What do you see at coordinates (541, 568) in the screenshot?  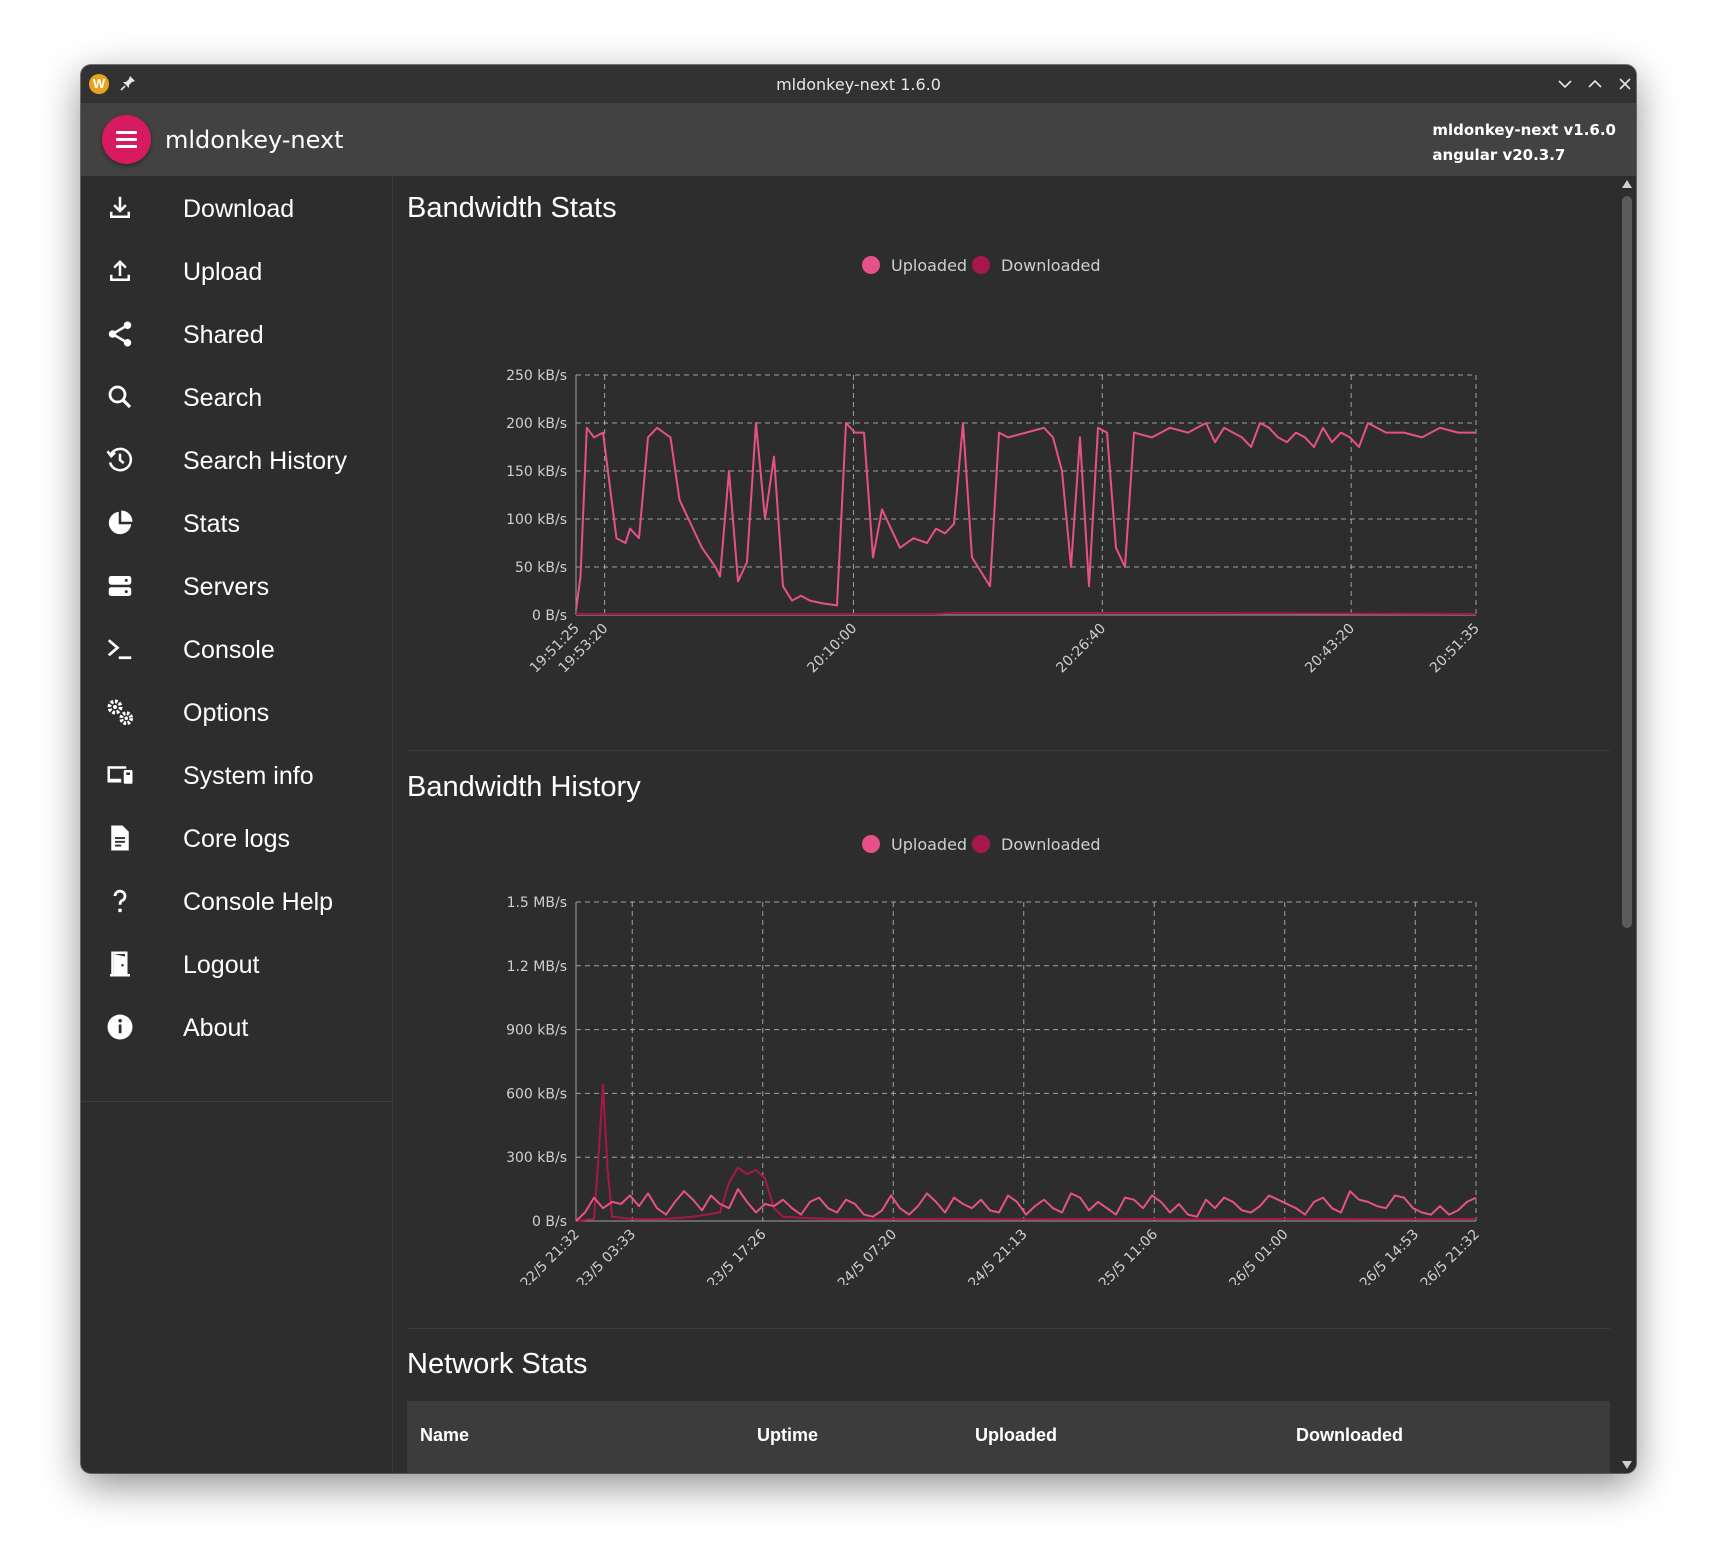 I see `y-tick-label: 50 kB/s` at bounding box center [541, 568].